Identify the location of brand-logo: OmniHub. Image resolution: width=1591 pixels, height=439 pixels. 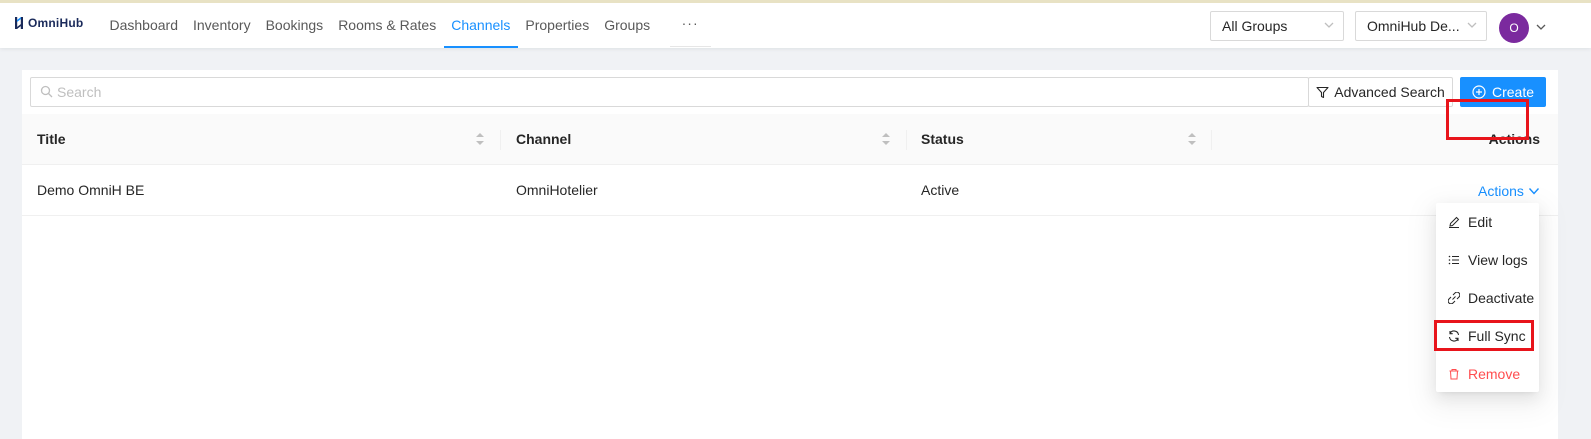
(48, 23).